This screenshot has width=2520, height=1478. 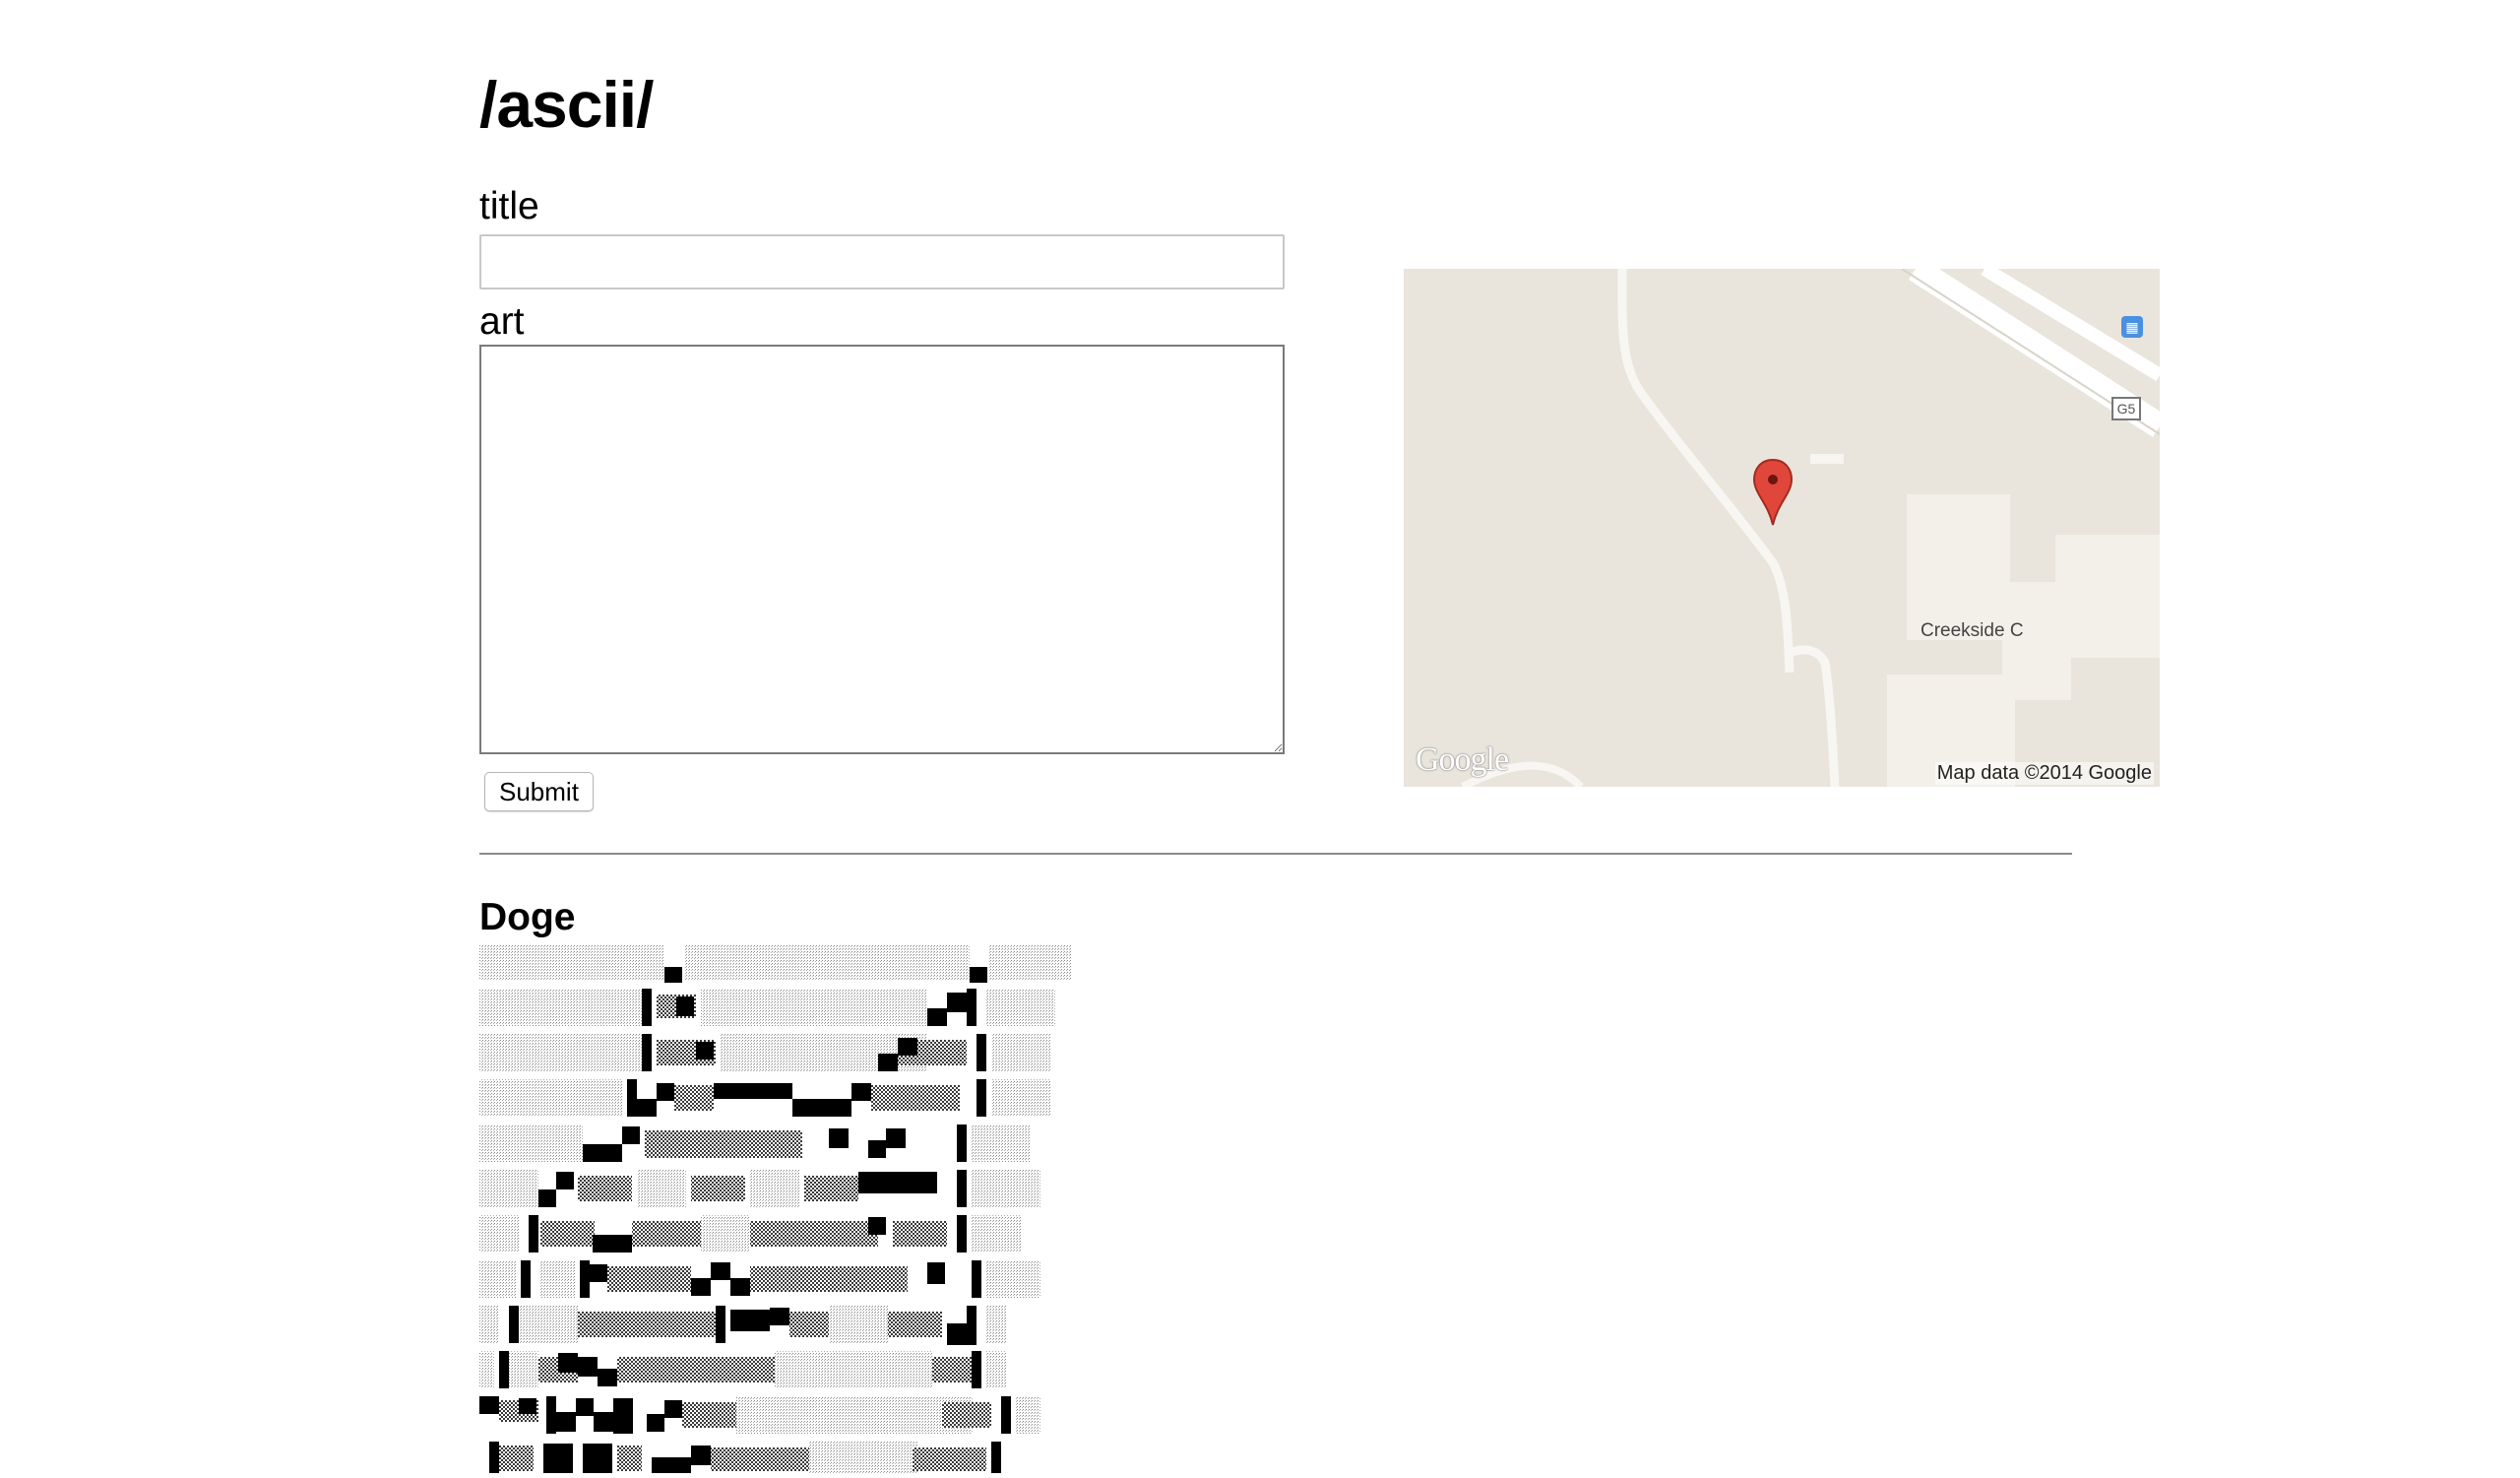 I want to click on title-input, so click(x=882, y=261).